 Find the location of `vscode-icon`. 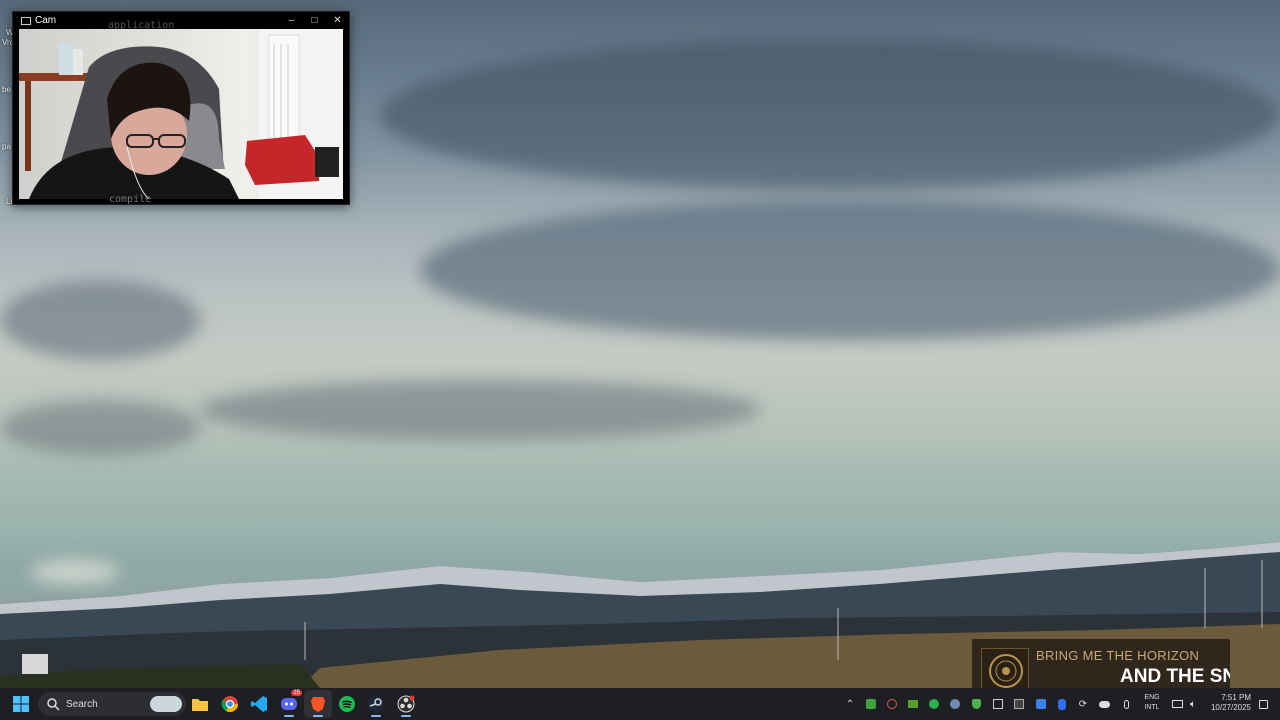

vscode-icon is located at coordinates (259, 704).